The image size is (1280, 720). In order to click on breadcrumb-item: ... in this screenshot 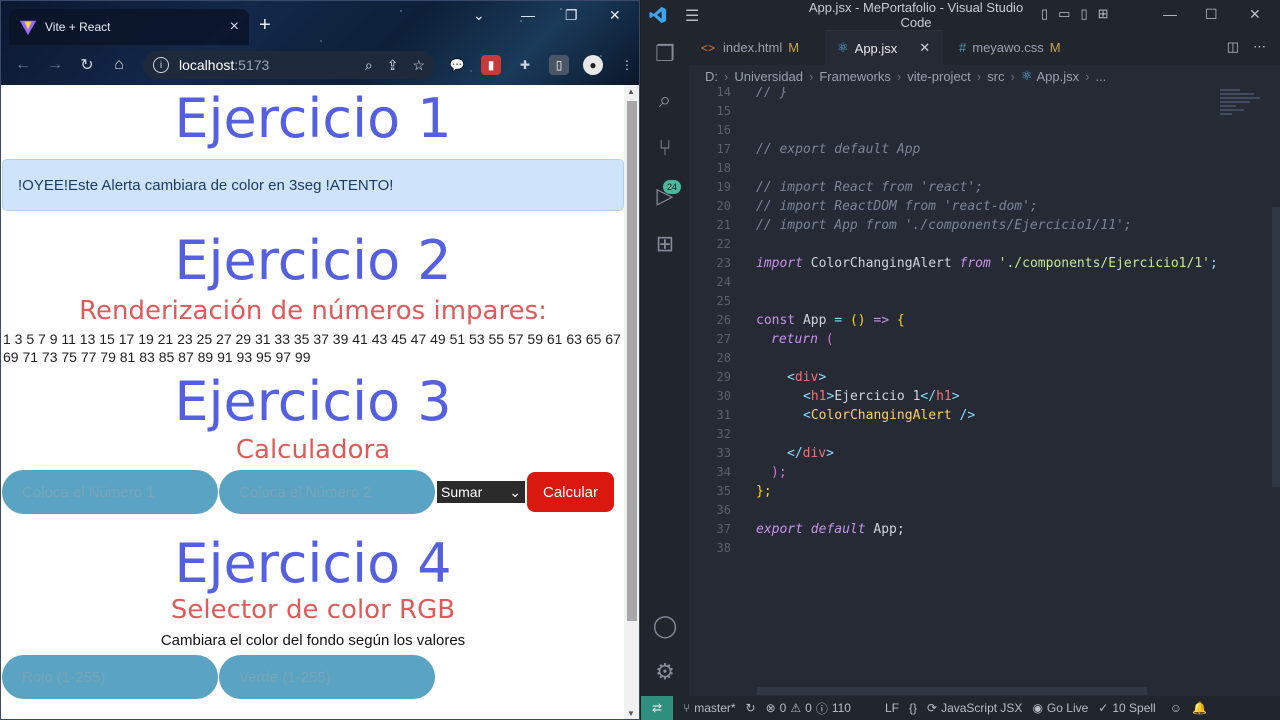, I will do `click(1100, 76)`.